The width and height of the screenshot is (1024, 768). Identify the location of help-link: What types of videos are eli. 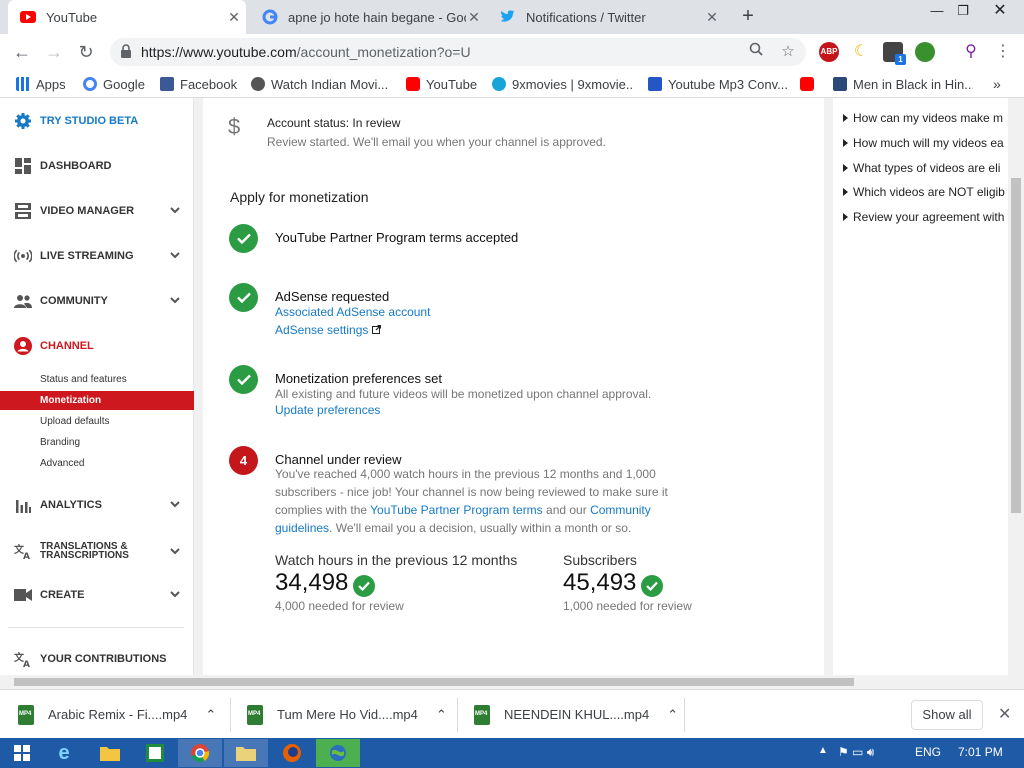
(921, 168).